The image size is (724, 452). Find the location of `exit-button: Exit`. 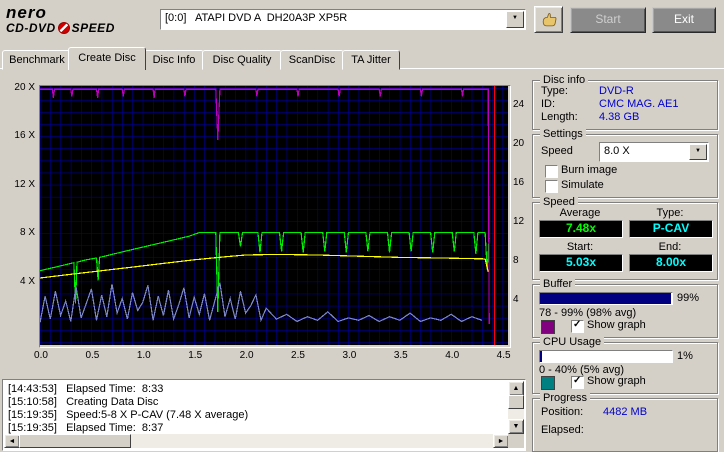

exit-button: Exit is located at coordinates (684, 20).